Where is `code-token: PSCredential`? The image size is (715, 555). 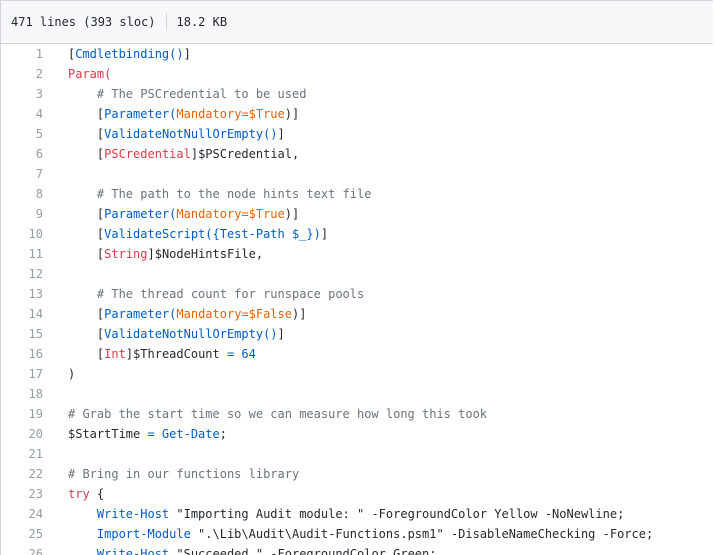
code-token: PSCredential is located at coordinates (147, 154).